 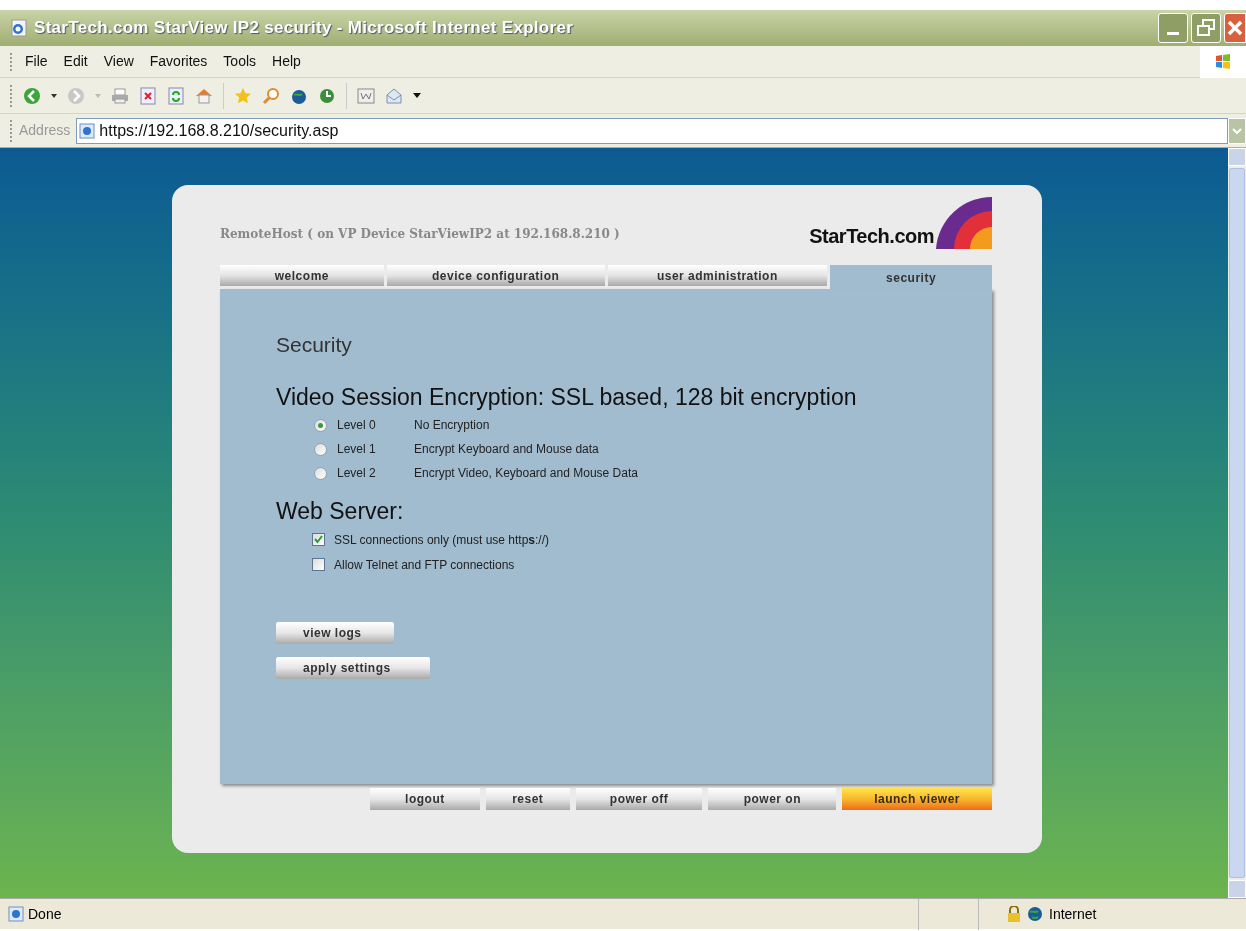 What do you see at coordinates (340, 511) in the screenshot?
I see `section-heading: Web Server:` at bounding box center [340, 511].